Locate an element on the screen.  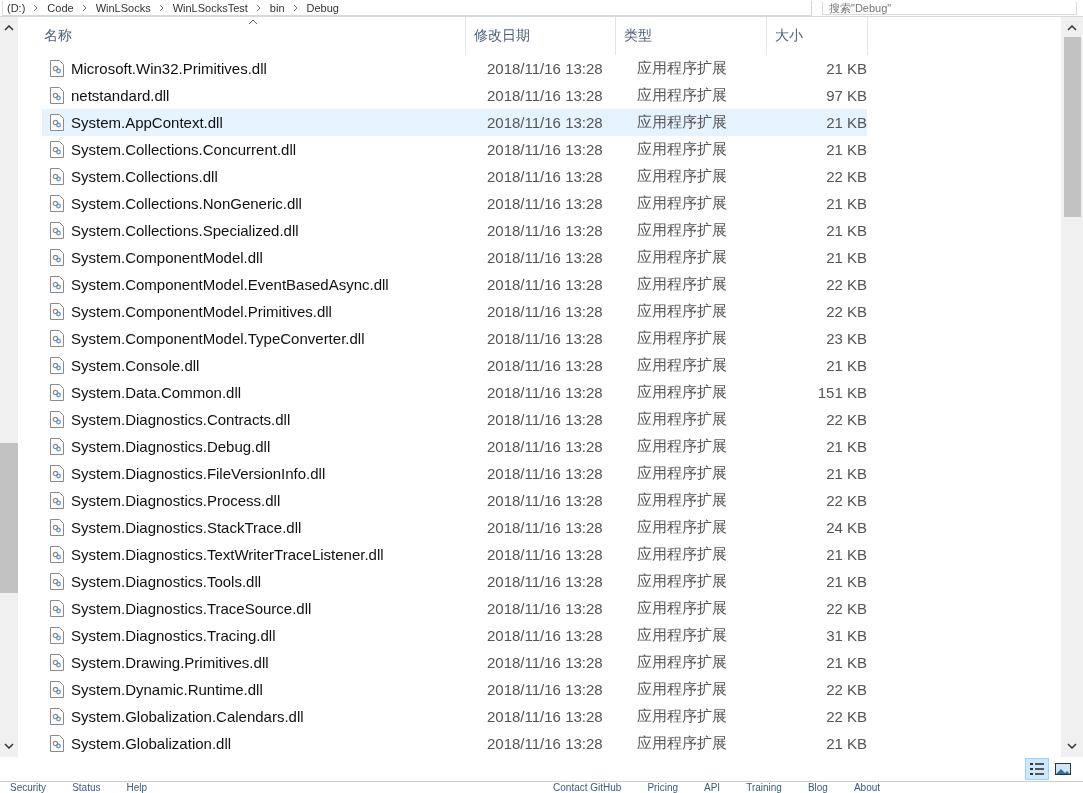
footer-link: Status is located at coordinates (86, 787).